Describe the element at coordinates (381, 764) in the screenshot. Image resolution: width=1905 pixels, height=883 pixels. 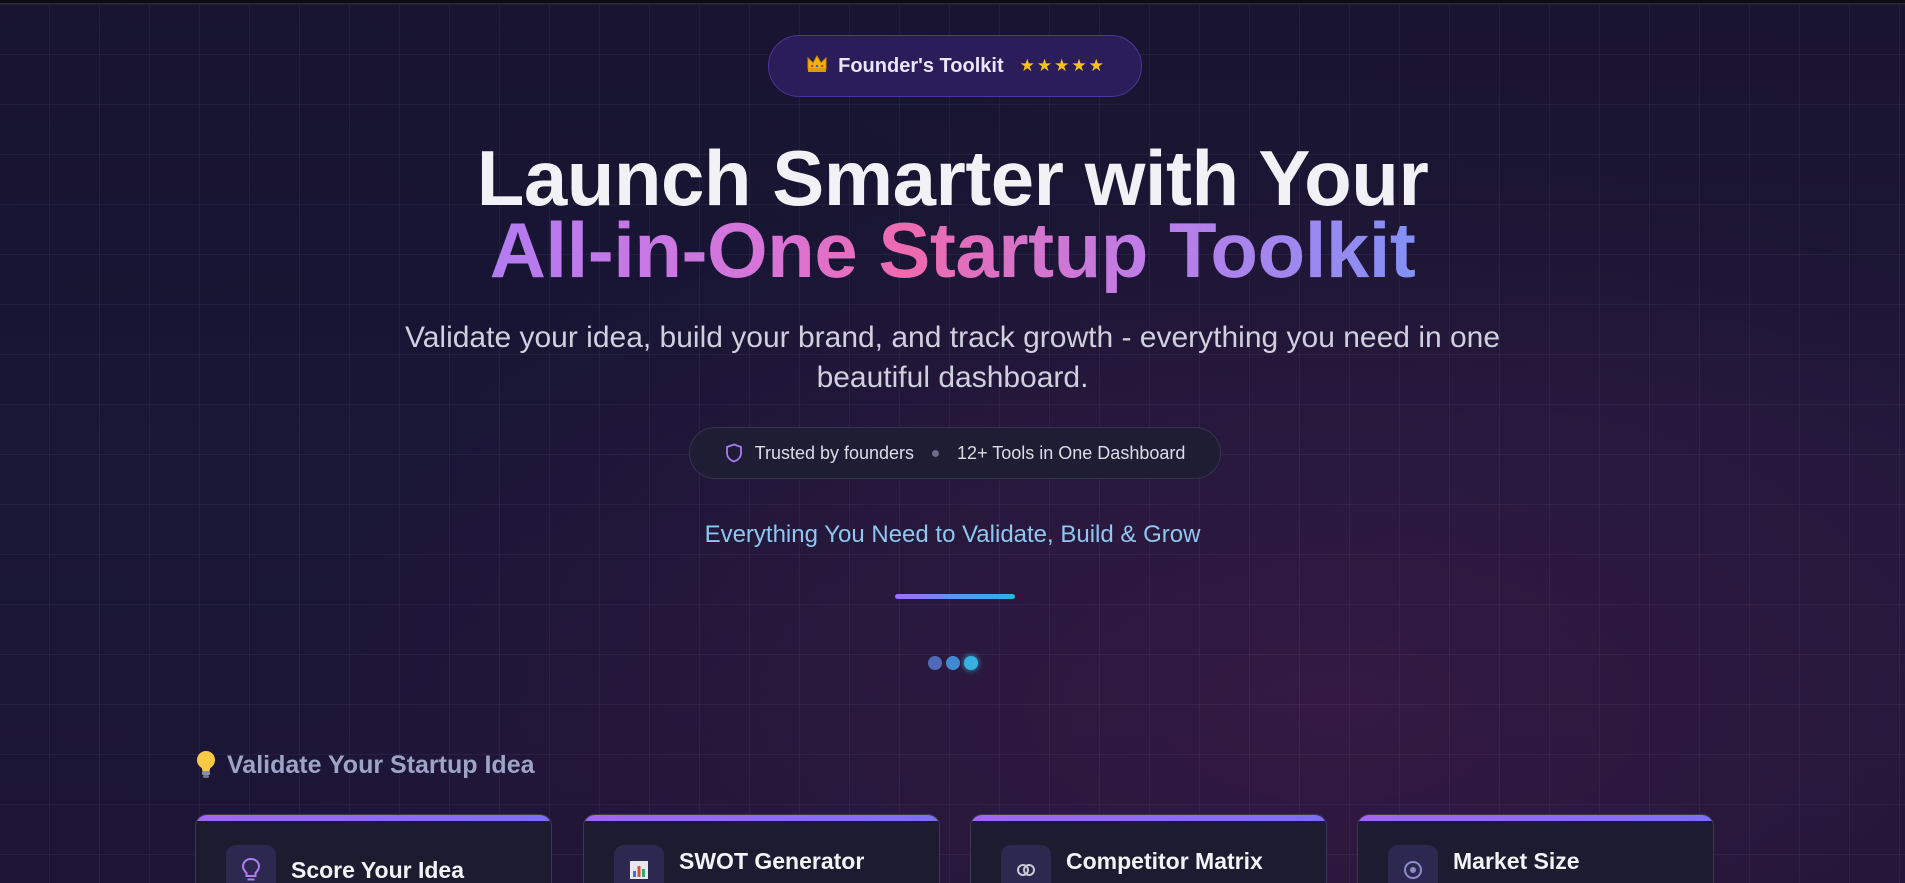
I see `section-title: Validate Your Startup Idea` at that location.